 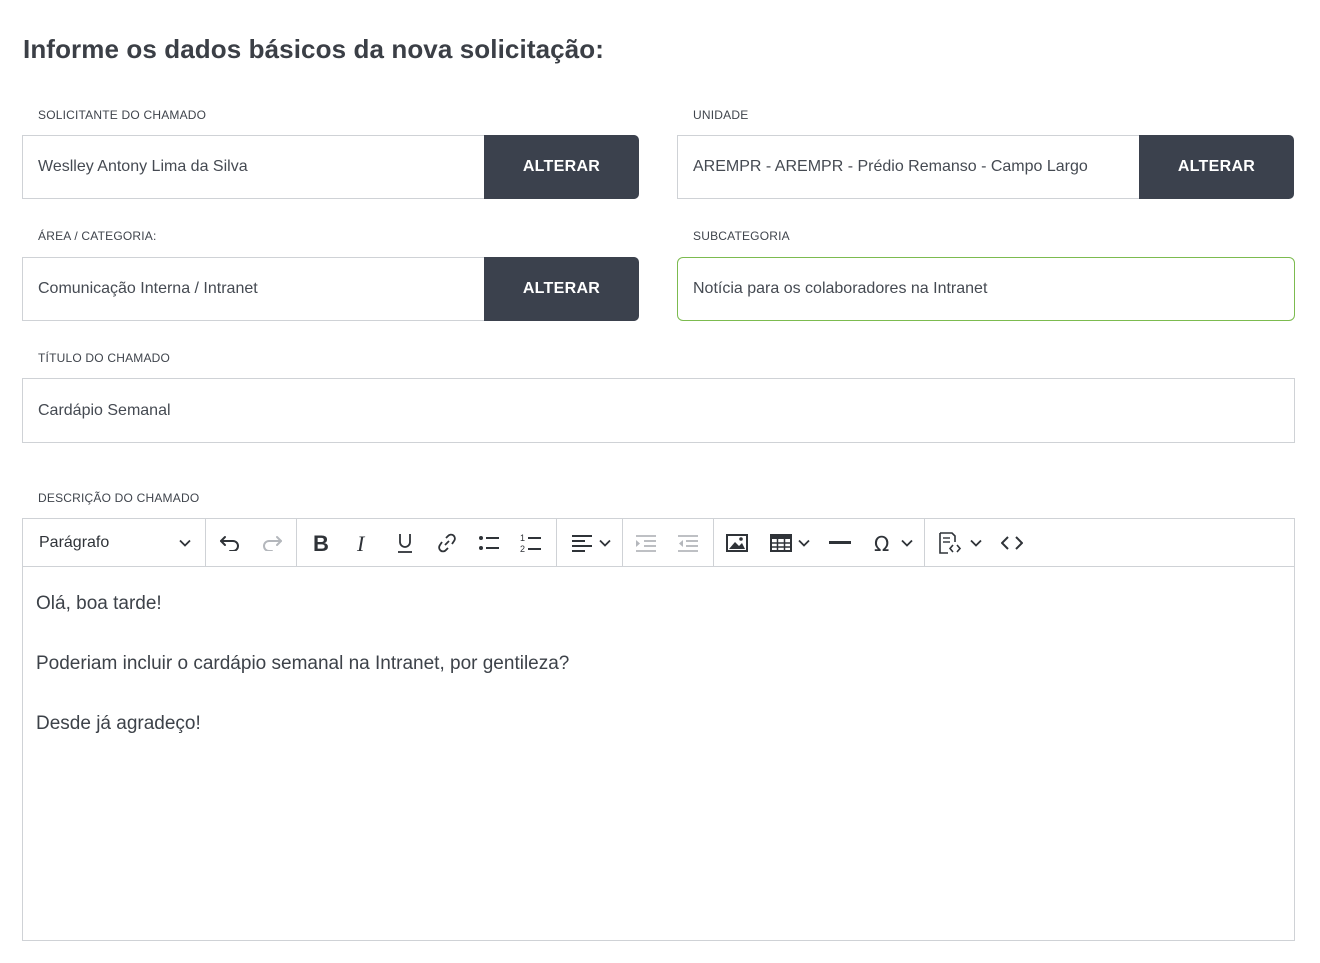 I want to click on html-embed-icon, so click(x=1012, y=542).